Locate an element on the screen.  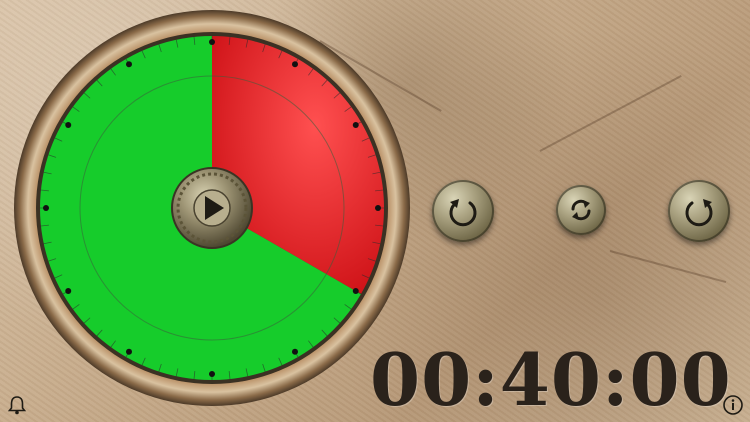
swap-direction-button is located at coordinates (581, 210).